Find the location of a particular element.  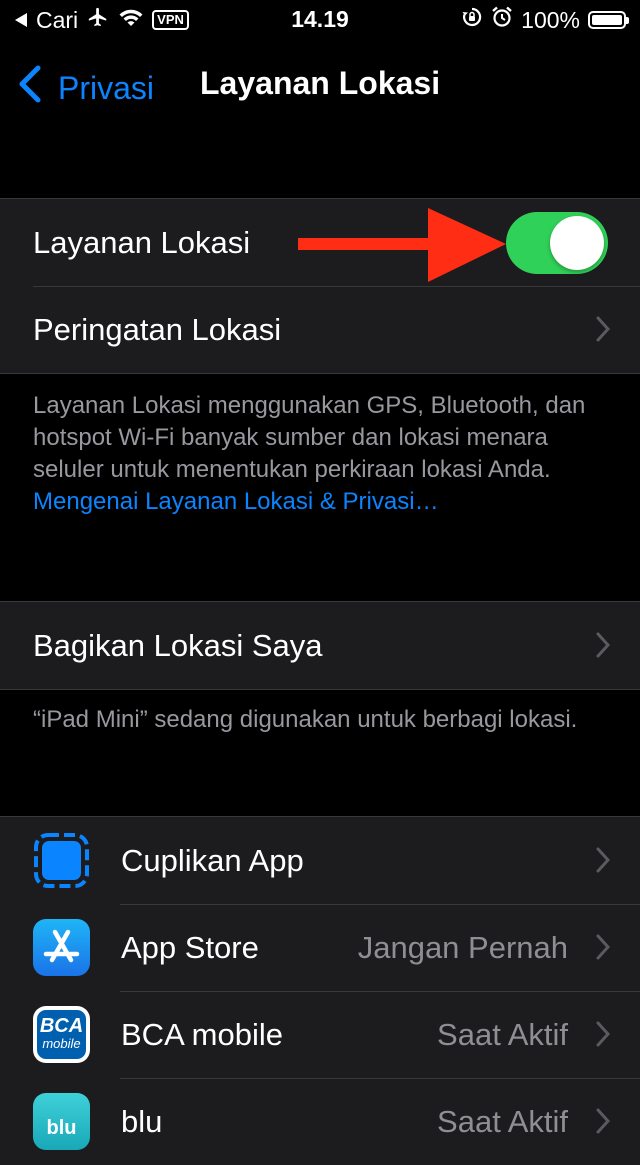

app-name: App Store is located at coordinates (190, 947).